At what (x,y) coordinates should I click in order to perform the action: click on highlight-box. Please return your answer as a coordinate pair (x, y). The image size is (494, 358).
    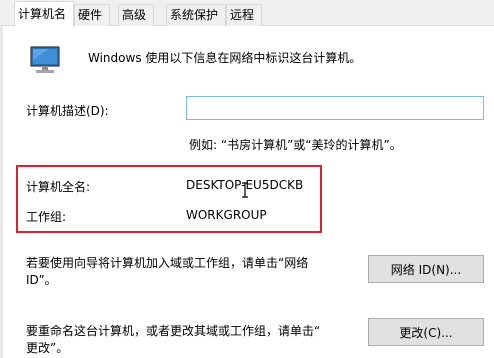
    Looking at the image, I should click on (169, 199).